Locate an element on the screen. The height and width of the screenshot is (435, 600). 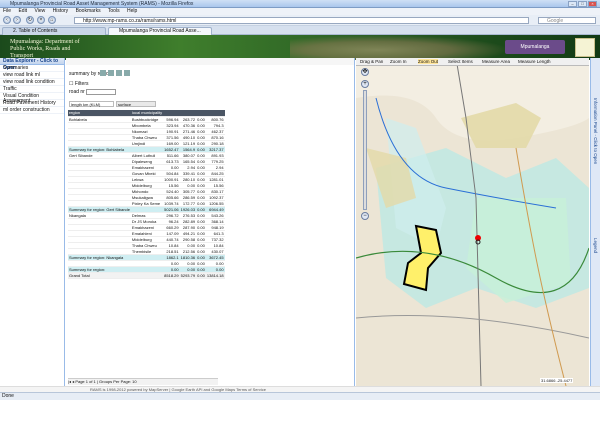
first-page-icon: |◂ is located at coordinates (69, 381).